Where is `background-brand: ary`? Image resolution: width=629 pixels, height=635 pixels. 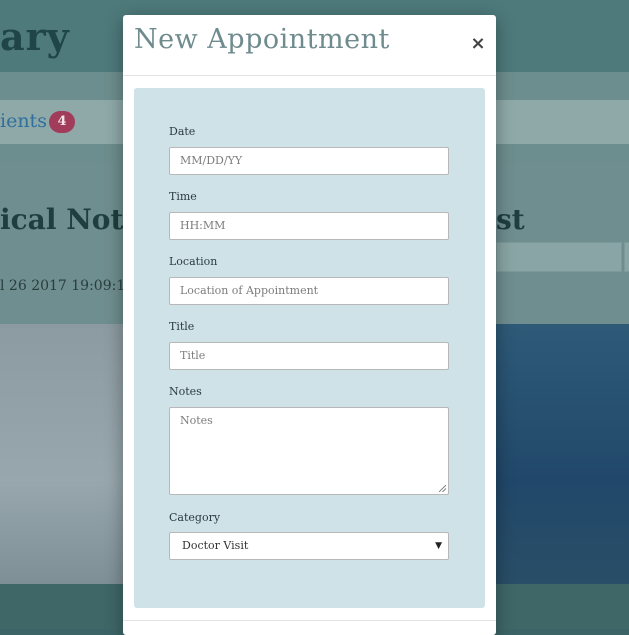
background-brand: ary is located at coordinates (35, 36).